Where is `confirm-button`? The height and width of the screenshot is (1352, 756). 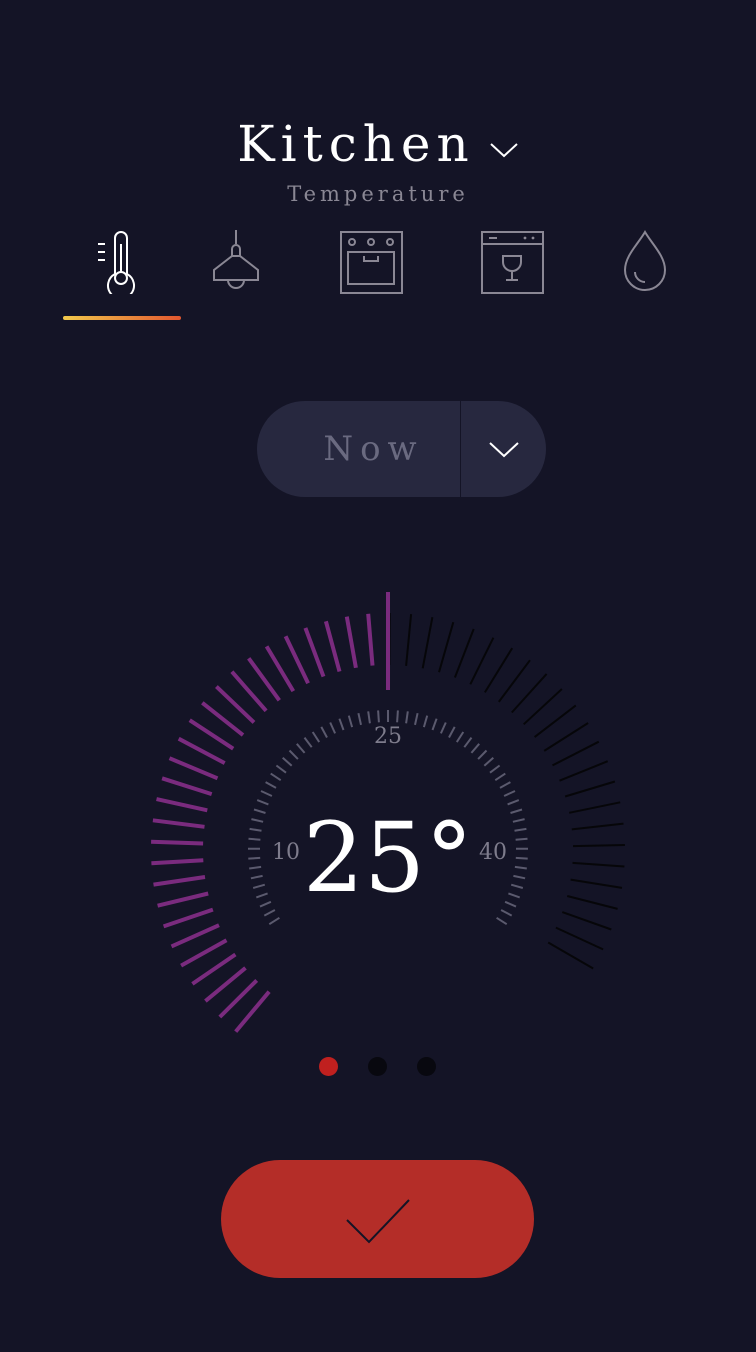
confirm-button is located at coordinates (377, 1219).